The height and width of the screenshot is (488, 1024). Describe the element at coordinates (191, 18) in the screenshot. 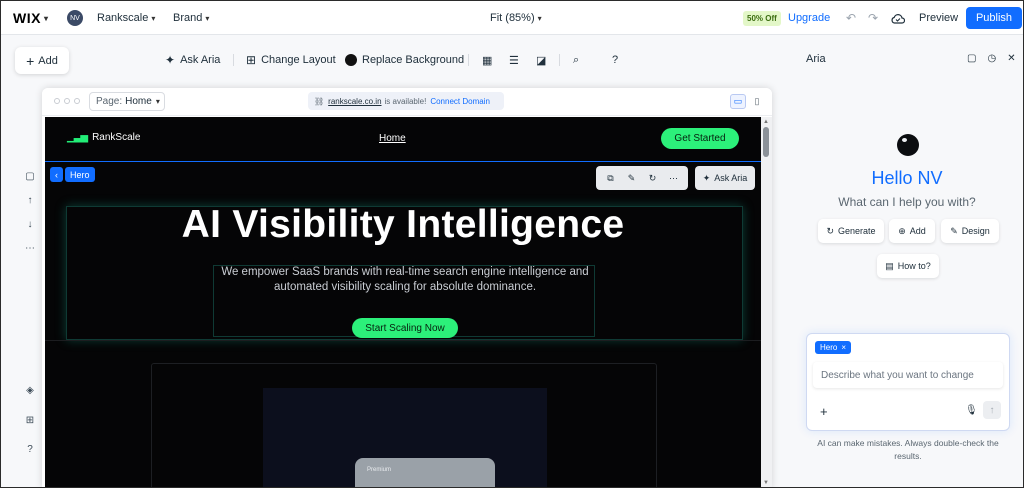

I see `brand-menu: Brand ▾` at that location.